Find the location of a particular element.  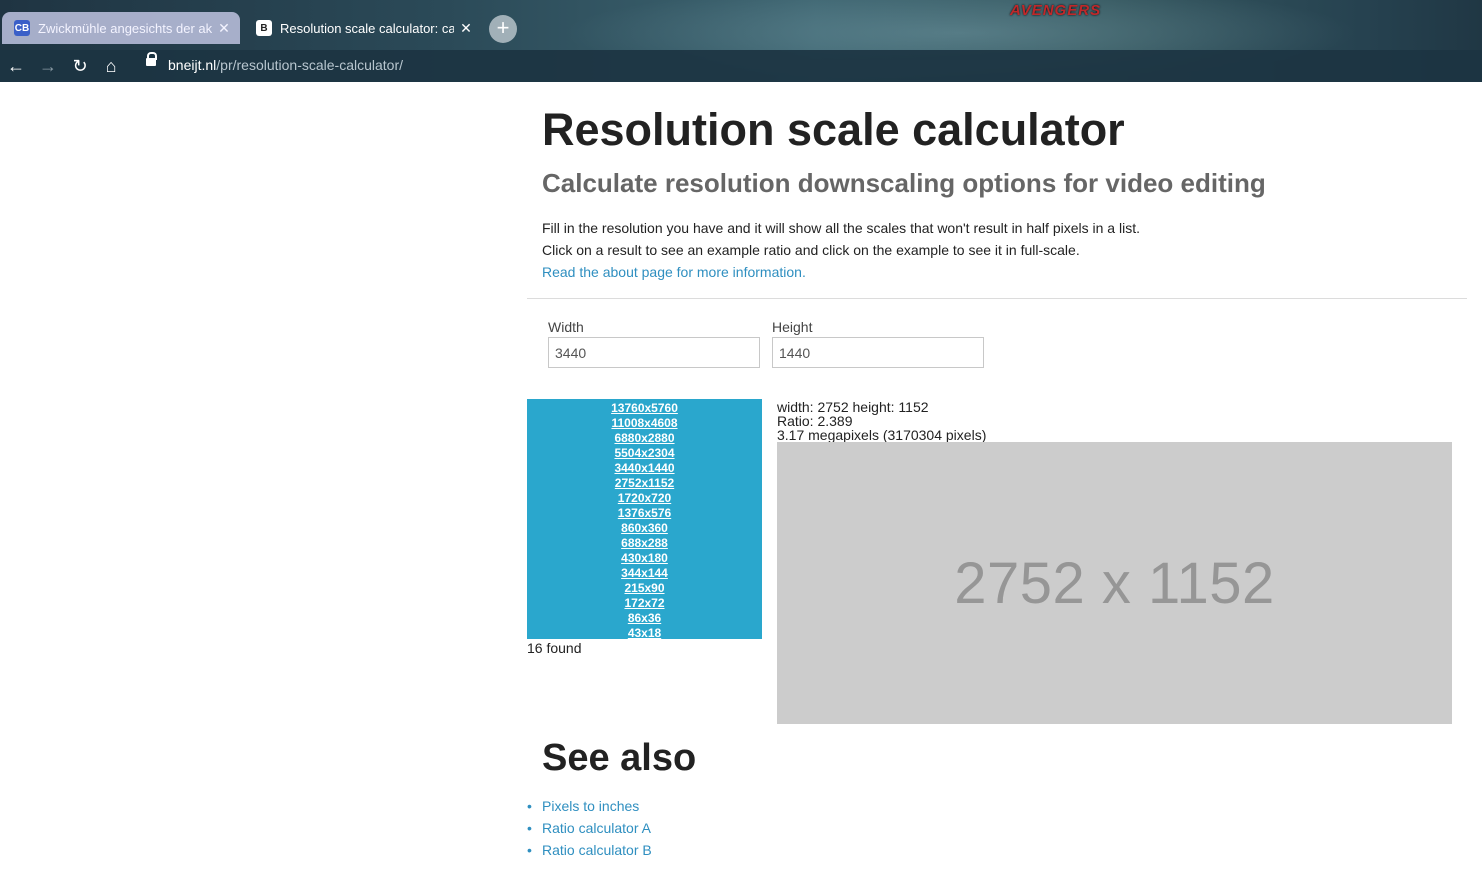

result-item: 13760x5760 is located at coordinates (644, 408).